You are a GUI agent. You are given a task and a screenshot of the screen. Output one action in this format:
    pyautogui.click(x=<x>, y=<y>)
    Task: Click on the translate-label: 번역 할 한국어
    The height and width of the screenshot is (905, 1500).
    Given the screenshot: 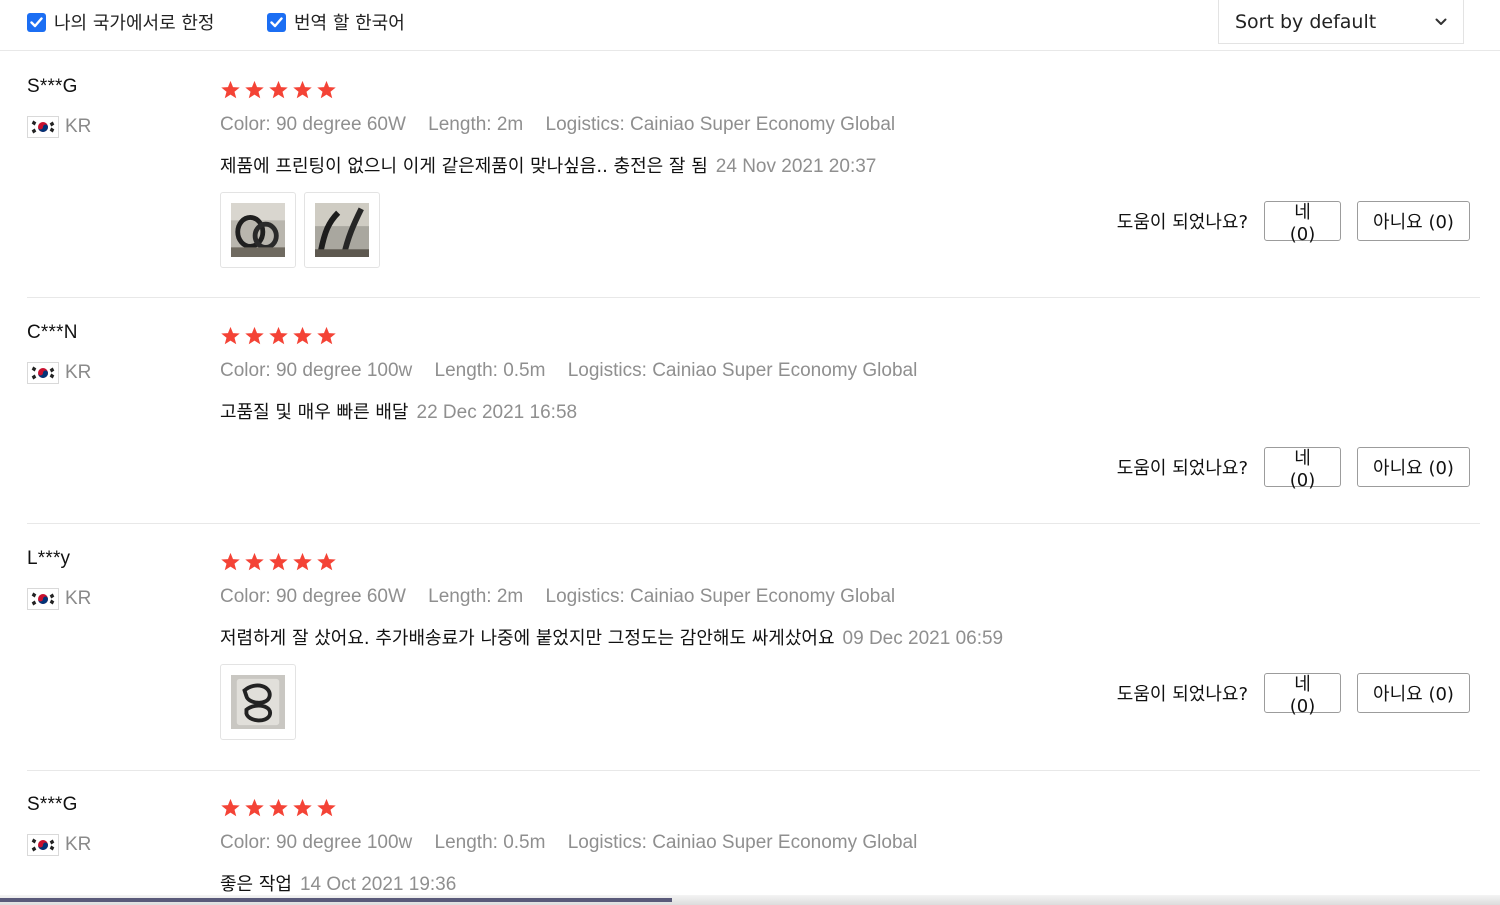 What is the action you would take?
    pyautogui.click(x=349, y=23)
    